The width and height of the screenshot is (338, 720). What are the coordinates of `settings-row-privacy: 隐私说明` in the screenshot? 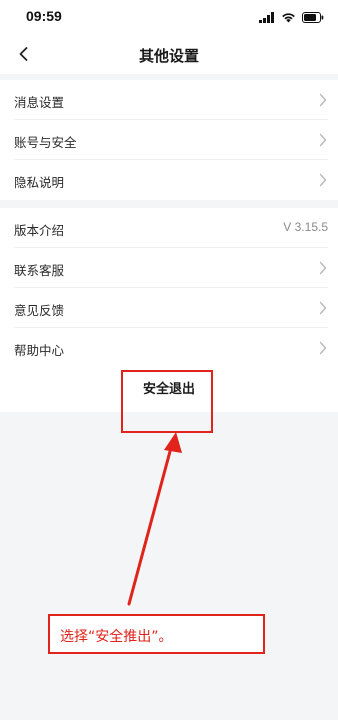 It's located at (169, 180).